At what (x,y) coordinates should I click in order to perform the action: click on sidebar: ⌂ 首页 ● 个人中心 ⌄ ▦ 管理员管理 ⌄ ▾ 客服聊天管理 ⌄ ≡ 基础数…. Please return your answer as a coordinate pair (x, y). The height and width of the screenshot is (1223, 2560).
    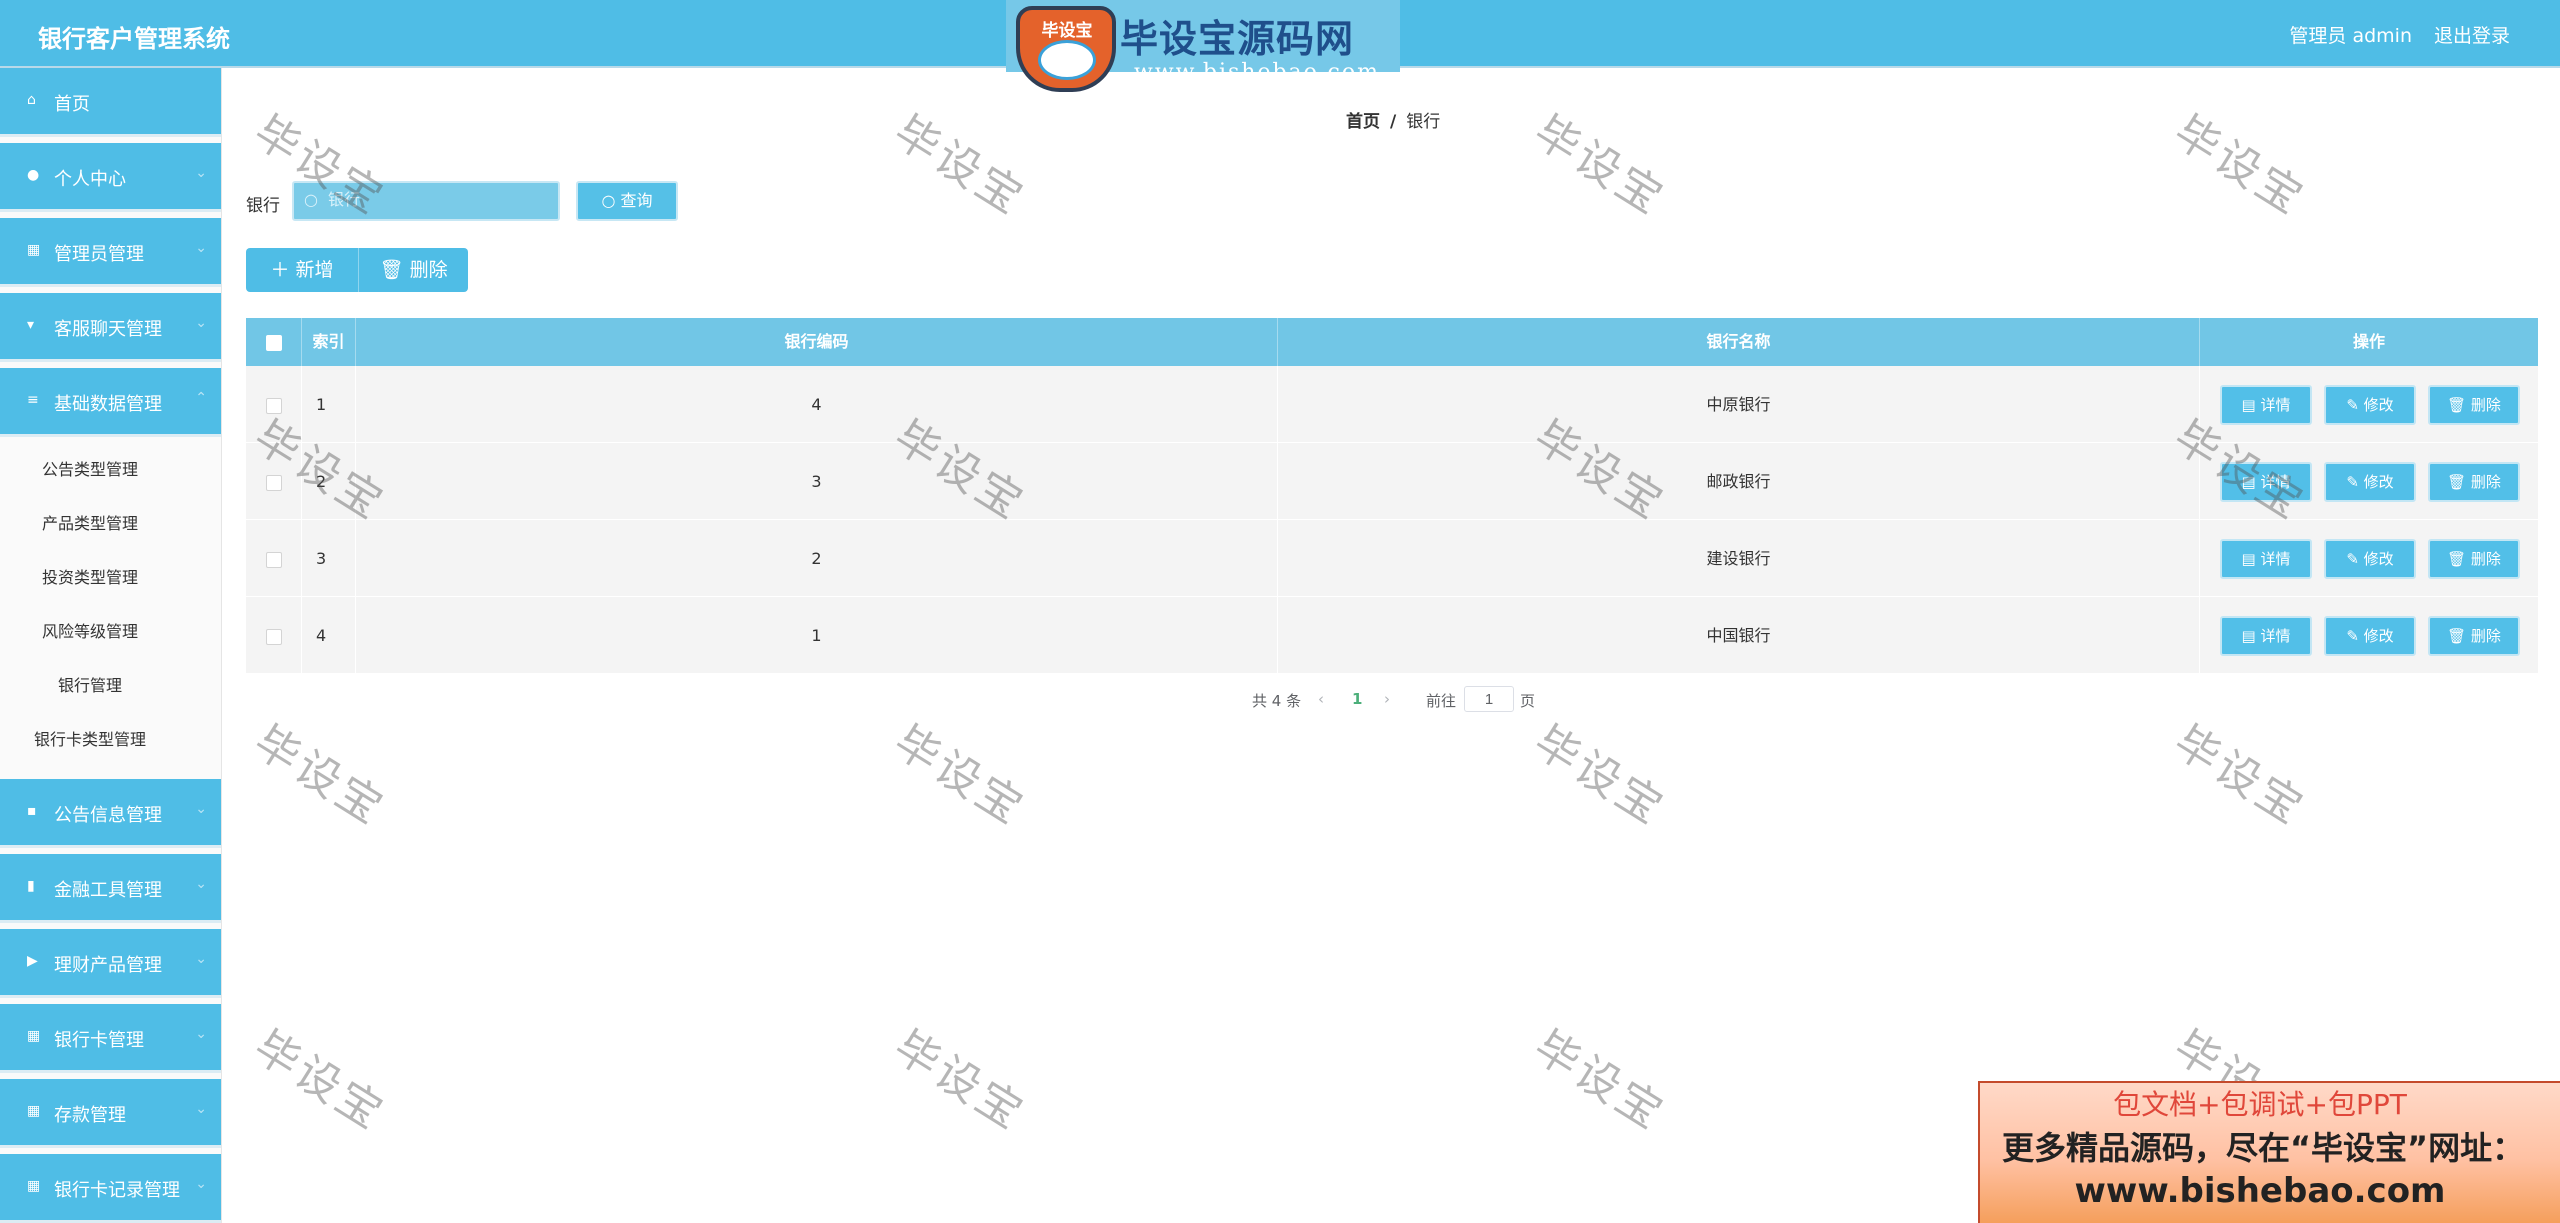
    Looking at the image, I should click on (111, 645).